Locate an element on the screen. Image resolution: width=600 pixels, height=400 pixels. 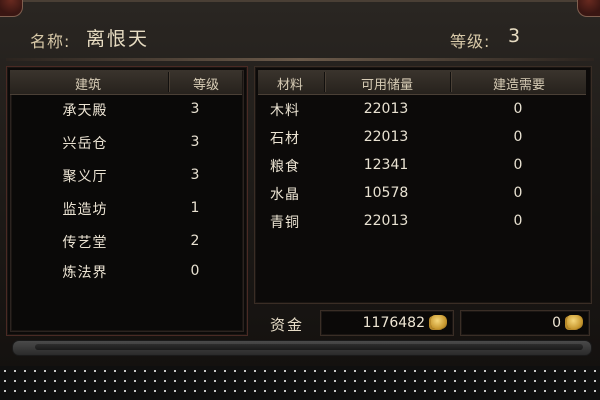
name-label: 名称: is located at coordinates (50, 41).